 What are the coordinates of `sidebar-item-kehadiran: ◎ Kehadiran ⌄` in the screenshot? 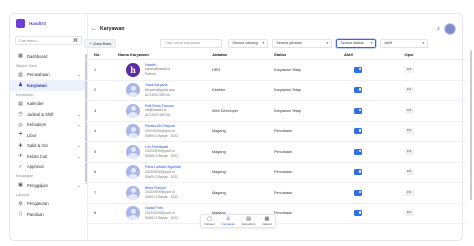 It's located at (48, 125).